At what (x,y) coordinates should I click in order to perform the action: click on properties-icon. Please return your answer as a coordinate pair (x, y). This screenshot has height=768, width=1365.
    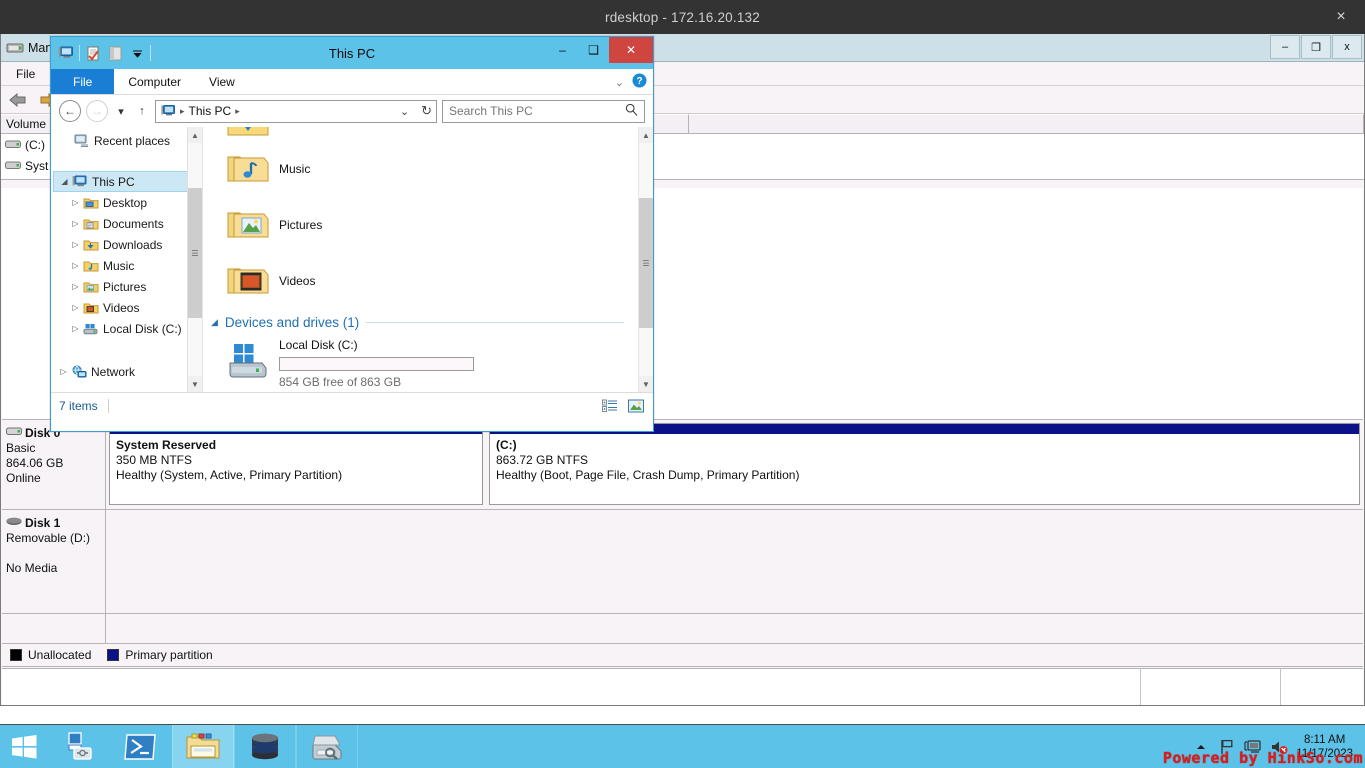
    Looking at the image, I should click on (93, 53).